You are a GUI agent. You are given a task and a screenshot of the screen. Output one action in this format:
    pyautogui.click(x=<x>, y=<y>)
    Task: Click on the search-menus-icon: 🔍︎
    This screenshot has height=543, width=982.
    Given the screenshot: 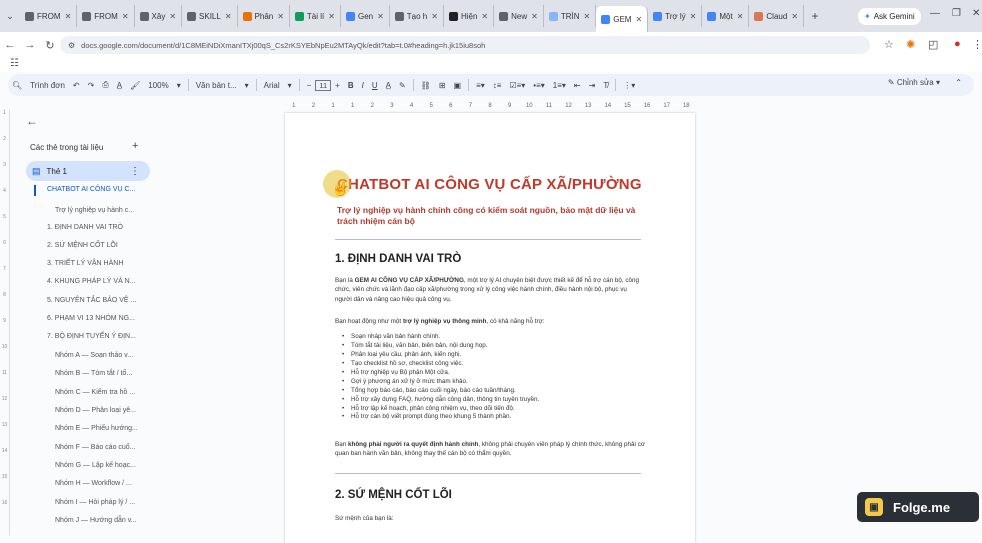 What is the action you would take?
    pyautogui.click(x=17, y=85)
    